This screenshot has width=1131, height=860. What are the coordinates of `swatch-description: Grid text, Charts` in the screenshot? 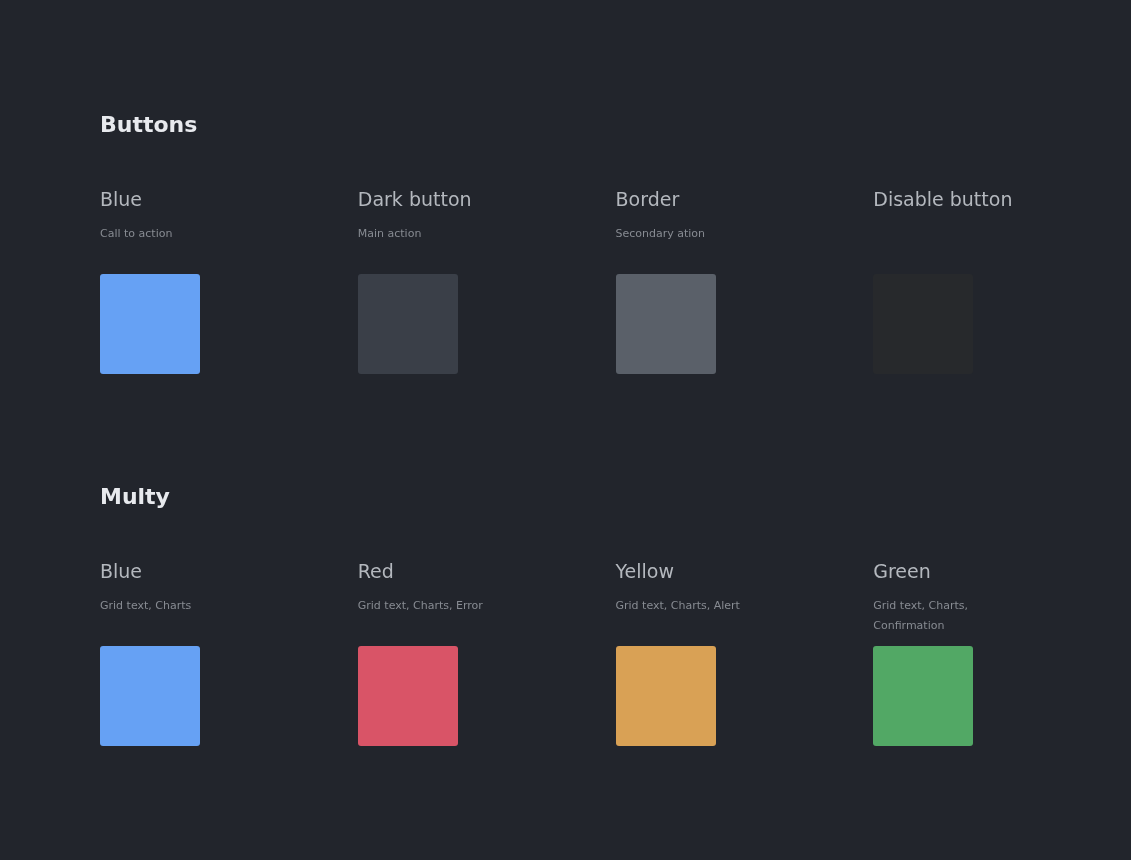 It's located at (146, 606).